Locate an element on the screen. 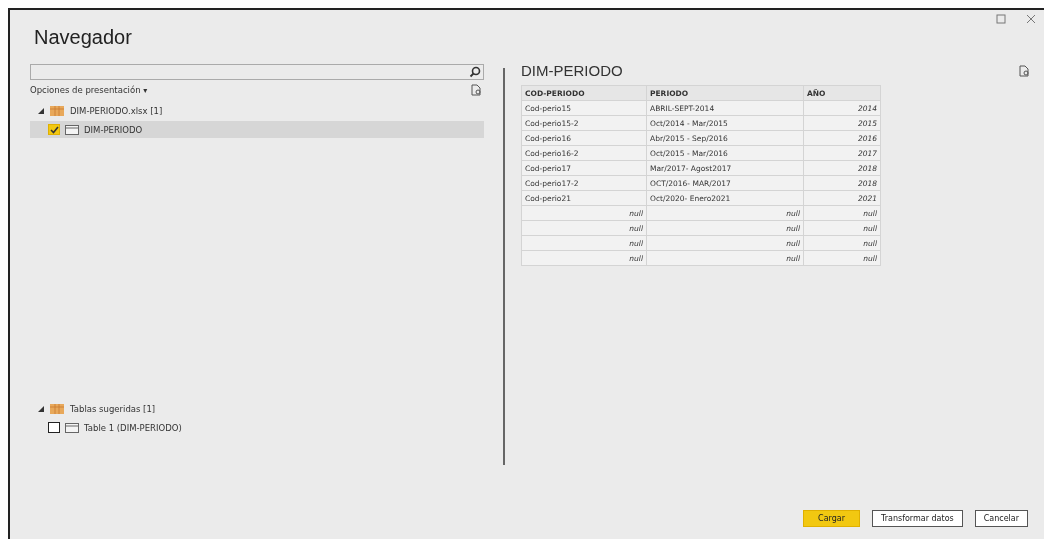  display-options-dropdown: Opciones de presentación ▾ is located at coordinates (89, 90).